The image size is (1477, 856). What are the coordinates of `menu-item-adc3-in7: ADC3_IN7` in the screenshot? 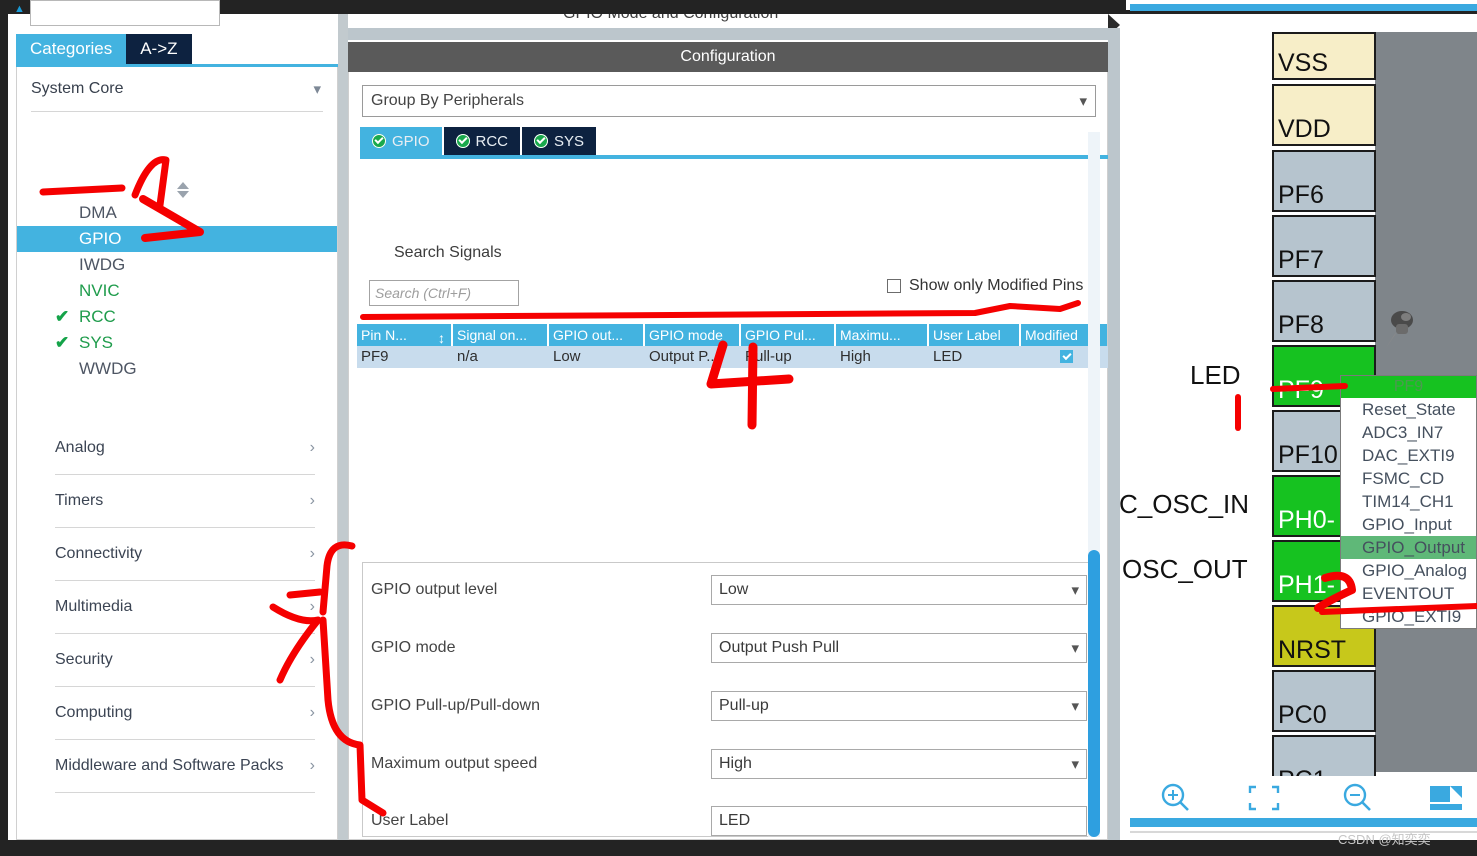 It's located at (1408, 432).